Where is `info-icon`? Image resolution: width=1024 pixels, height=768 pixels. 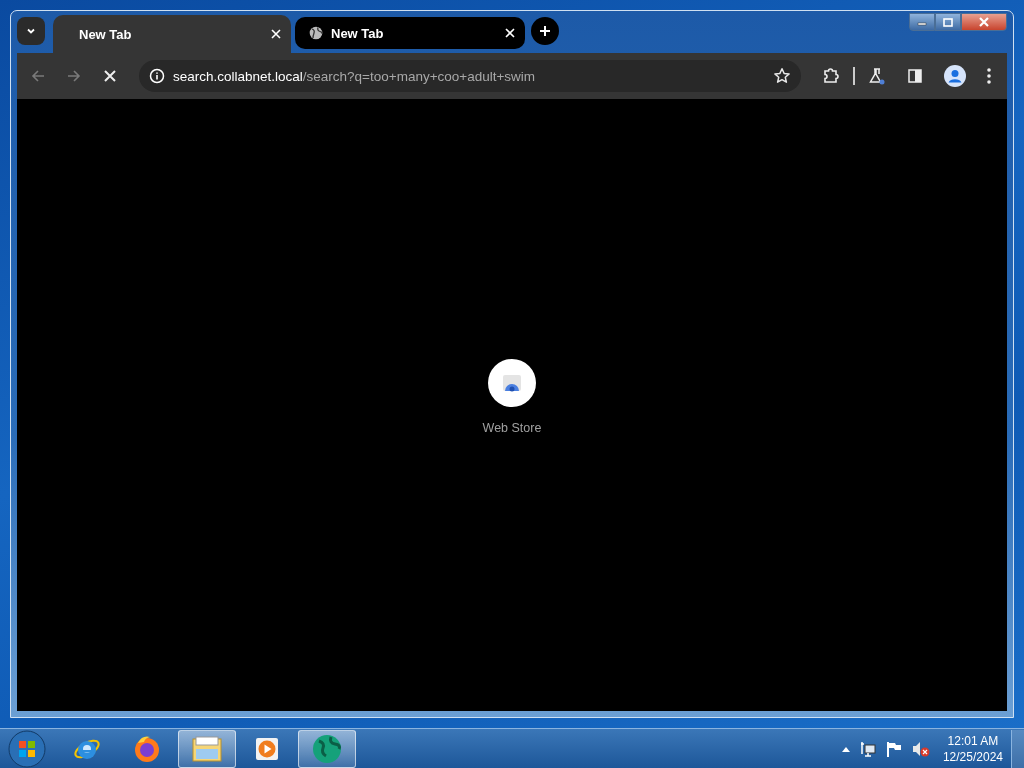 info-icon is located at coordinates (157, 76).